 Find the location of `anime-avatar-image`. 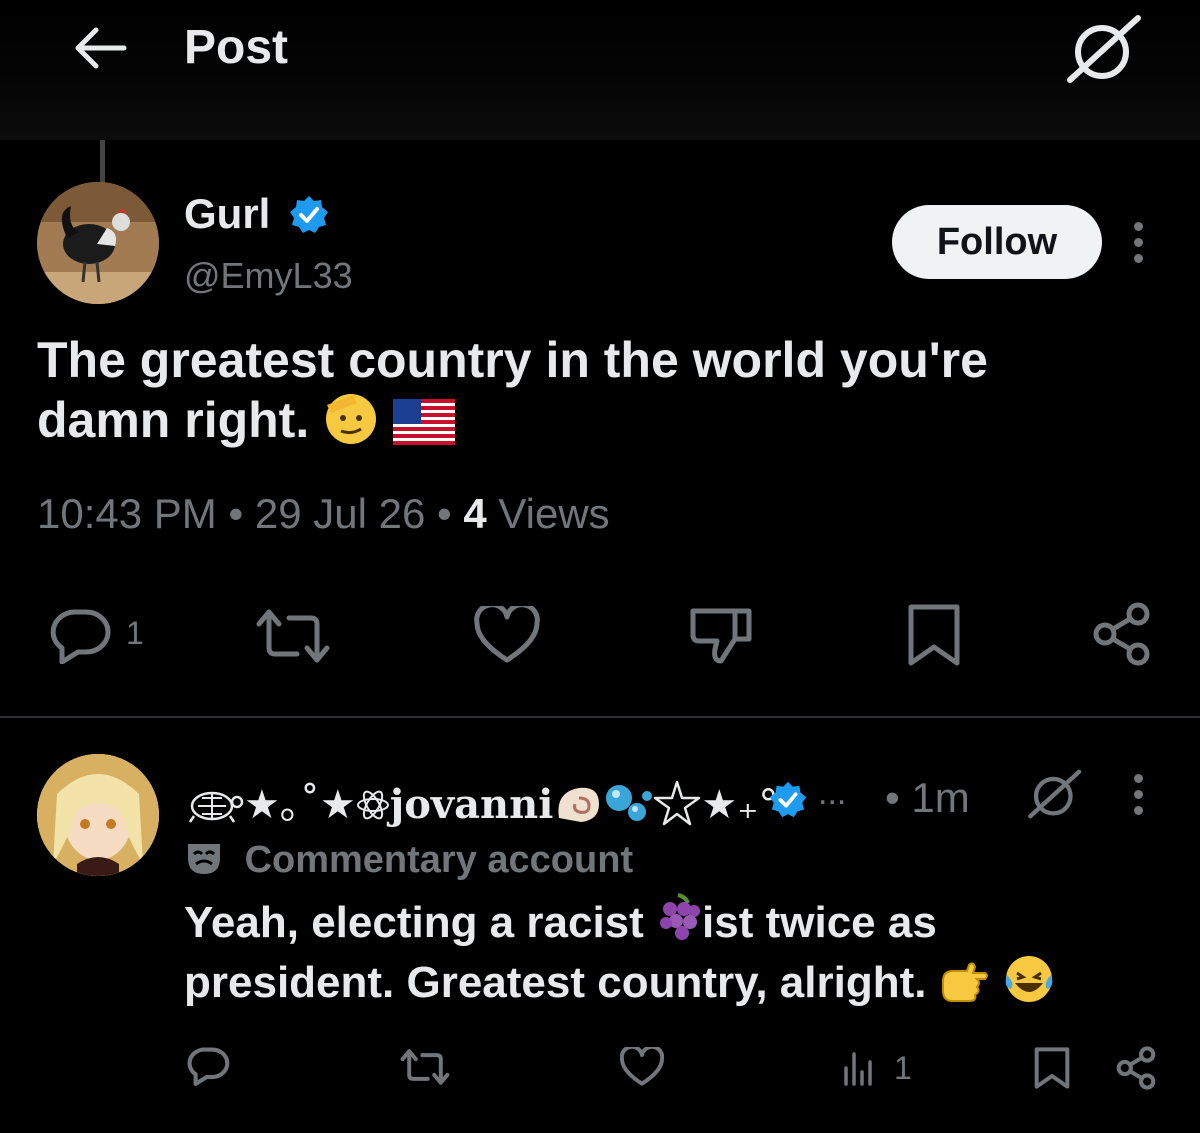

anime-avatar-image is located at coordinates (98, 815).